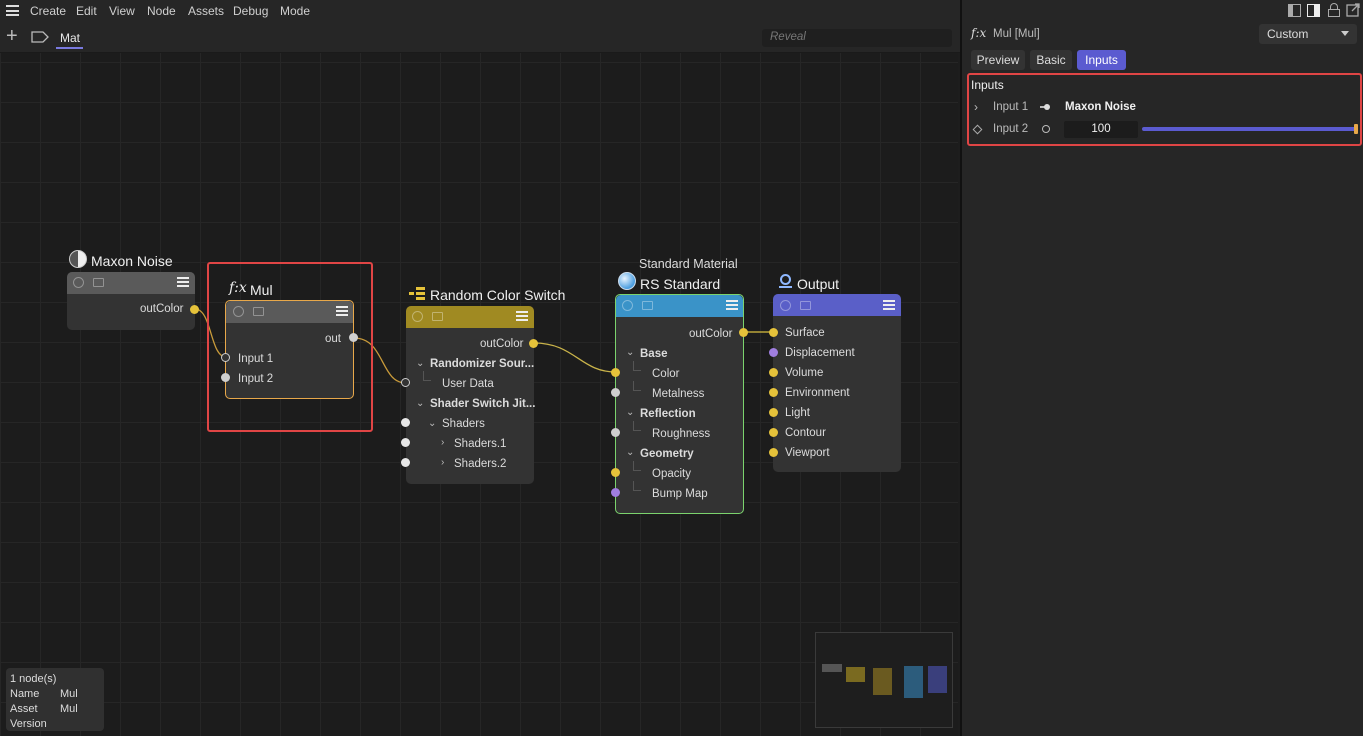  What do you see at coordinates (405, 422) in the screenshot?
I see `rcs-shaders-port` at bounding box center [405, 422].